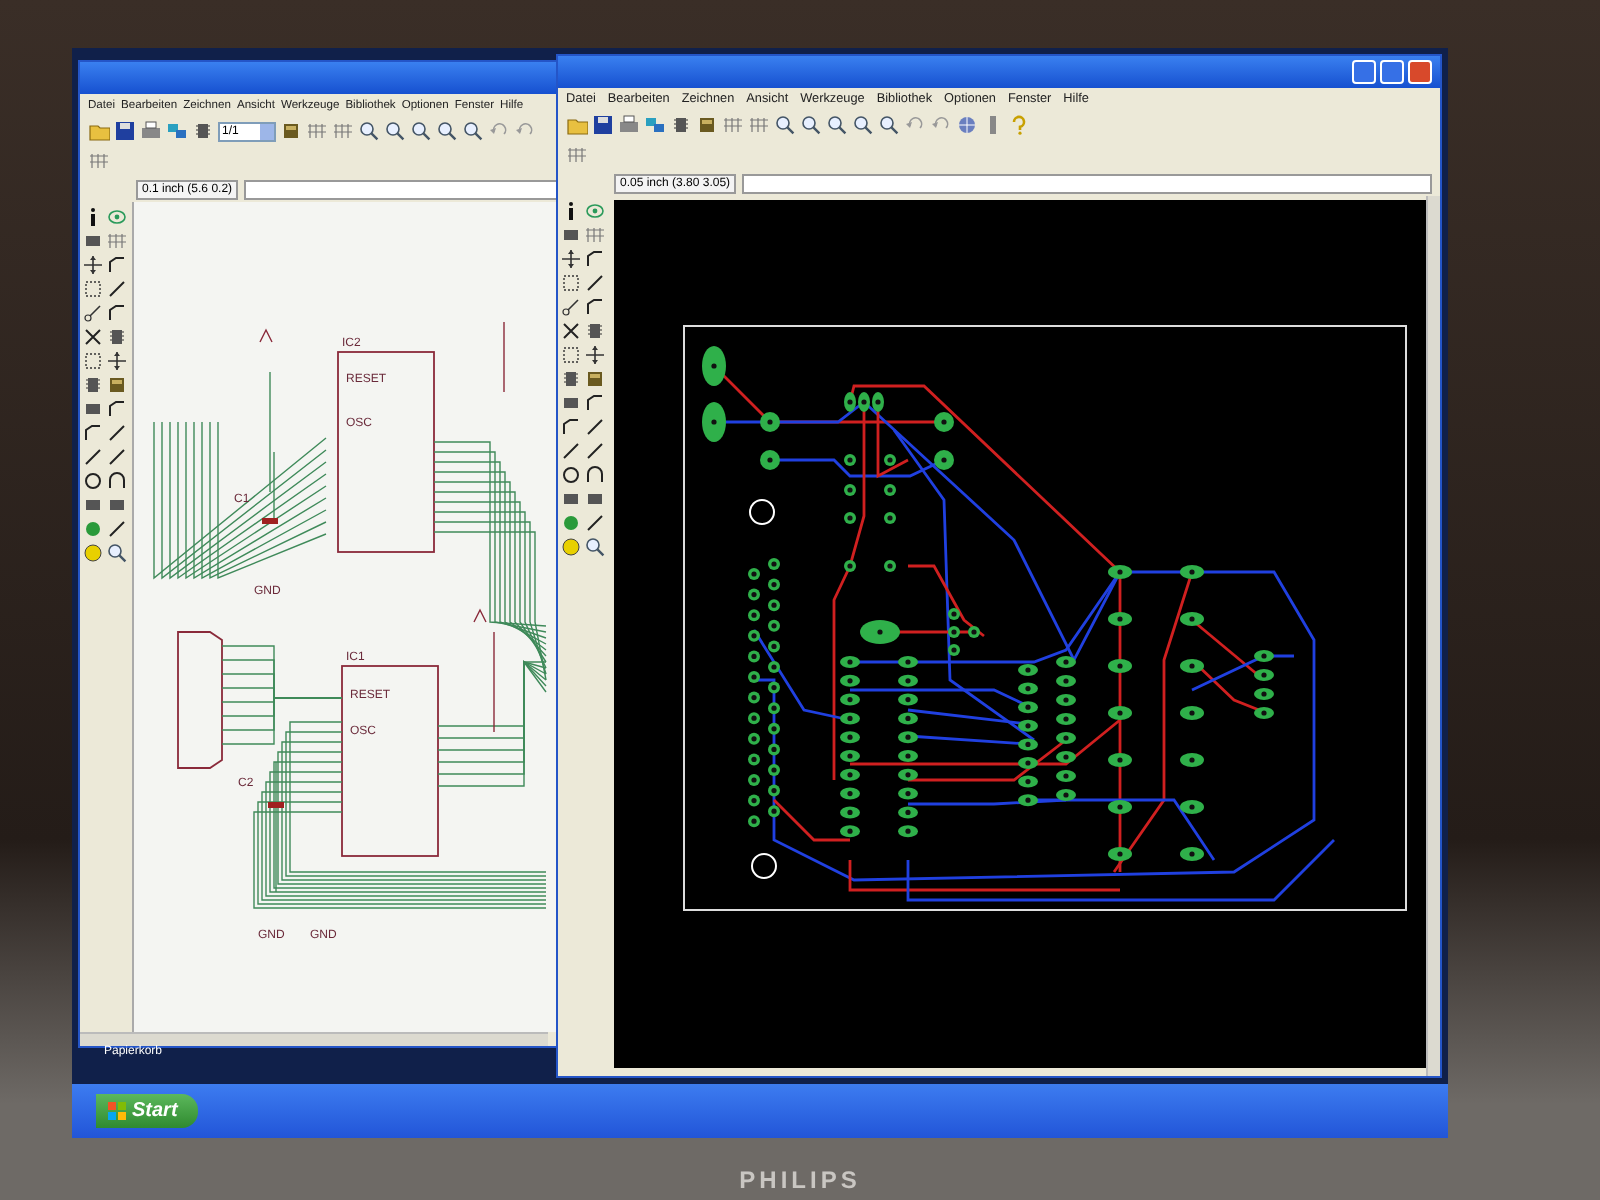 The width and height of the screenshot is (1600, 1200). Describe the element at coordinates (1420, 72) in the screenshot. I see `close-icon` at that location.